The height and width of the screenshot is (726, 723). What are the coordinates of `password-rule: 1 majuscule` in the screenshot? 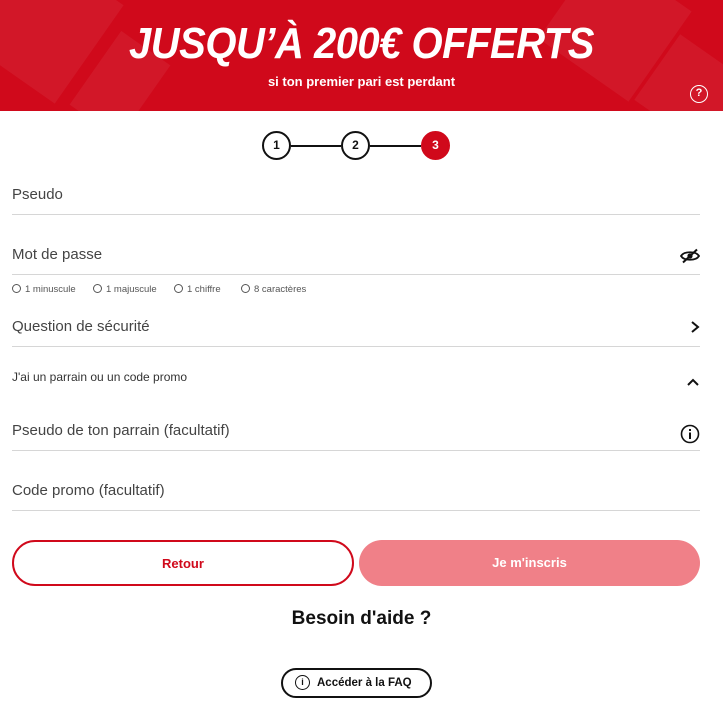 It's located at (125, 289).